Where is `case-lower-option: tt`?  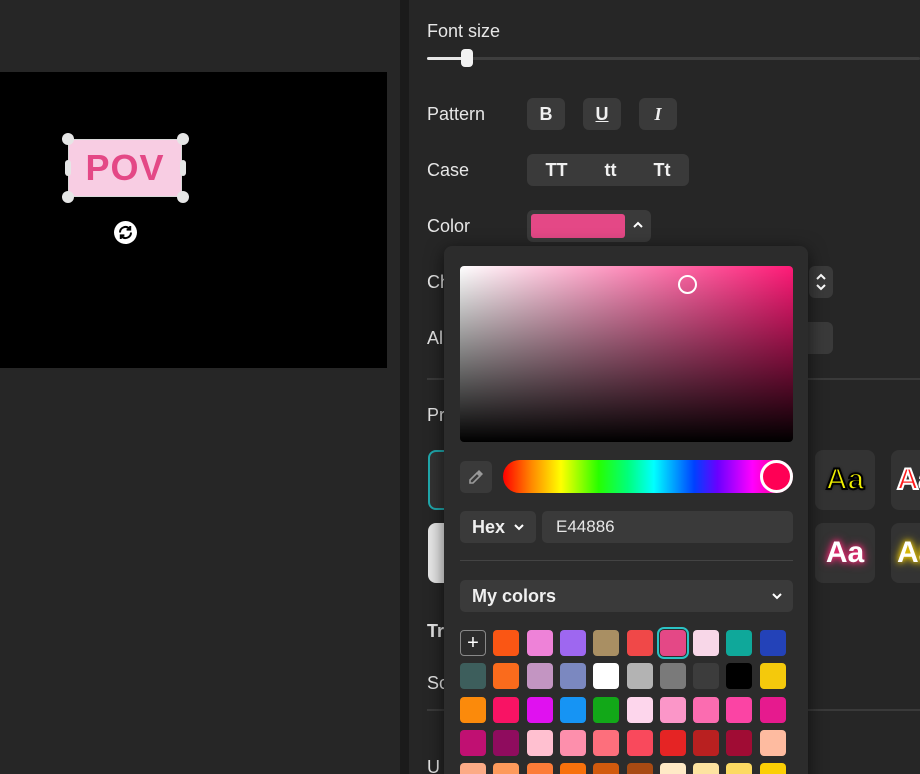 case-lower-option: tt is located at coordinates (611, 170).